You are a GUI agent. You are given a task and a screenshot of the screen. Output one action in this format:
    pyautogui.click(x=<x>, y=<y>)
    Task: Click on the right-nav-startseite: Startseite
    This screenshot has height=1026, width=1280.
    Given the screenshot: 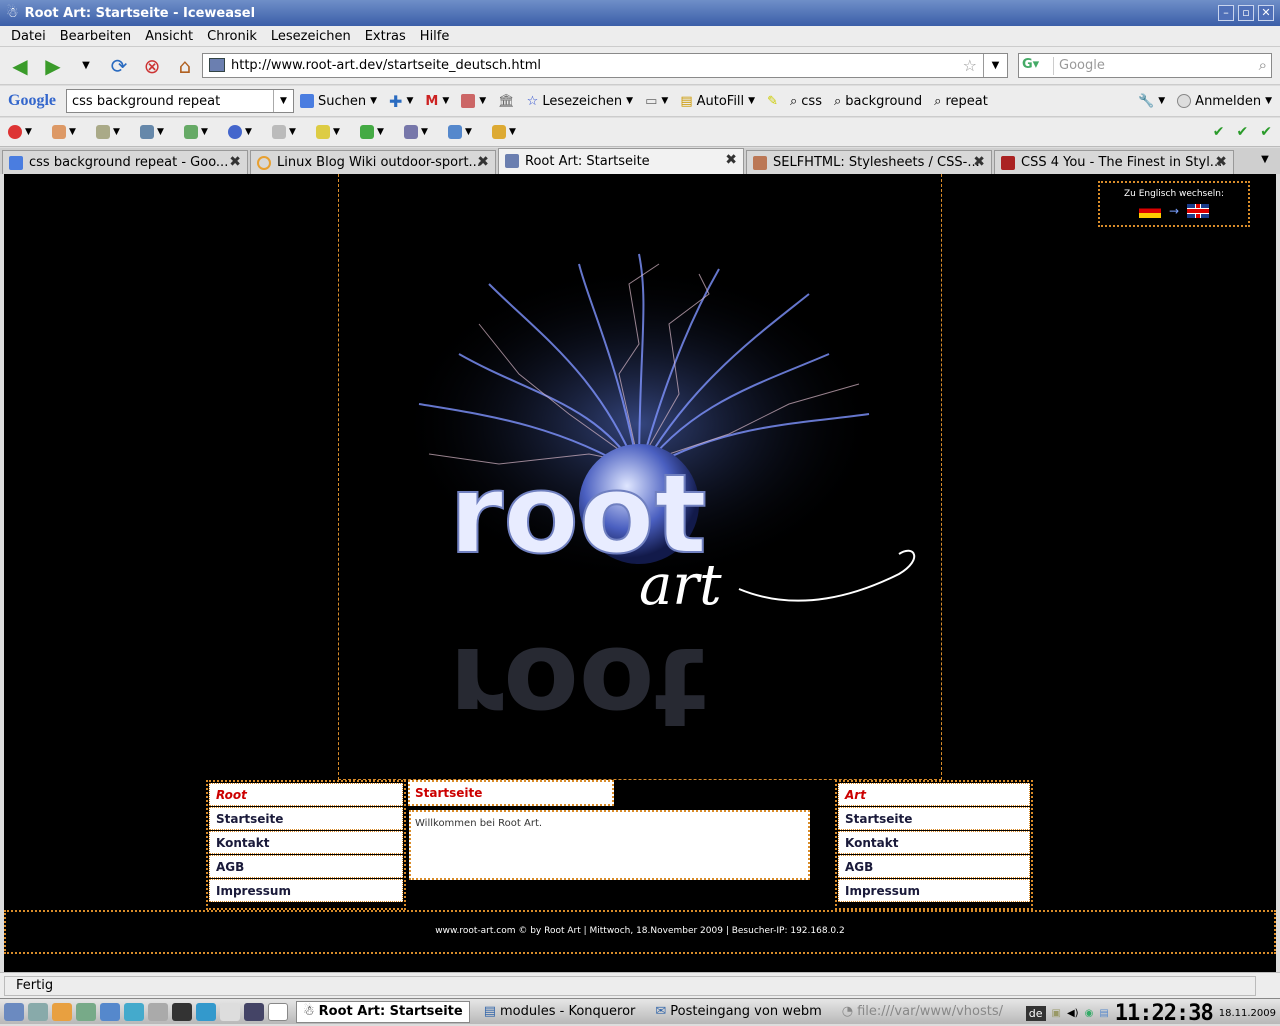 What is the action you would take?
    pyautogui.click(x=934, y=818)
    